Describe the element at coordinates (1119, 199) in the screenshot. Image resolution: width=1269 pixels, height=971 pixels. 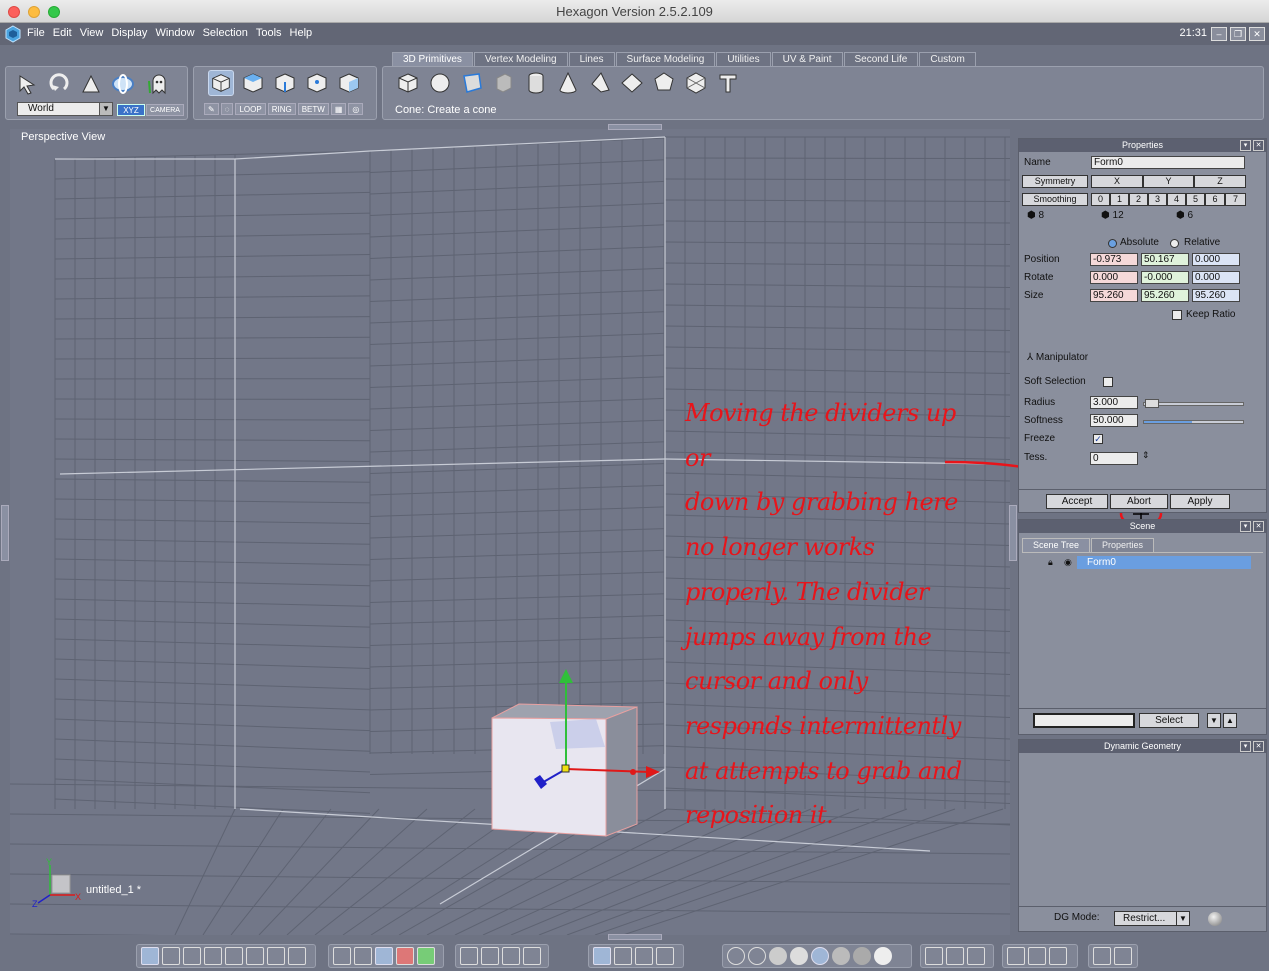
I see `smoothing-1: 1` at that location.